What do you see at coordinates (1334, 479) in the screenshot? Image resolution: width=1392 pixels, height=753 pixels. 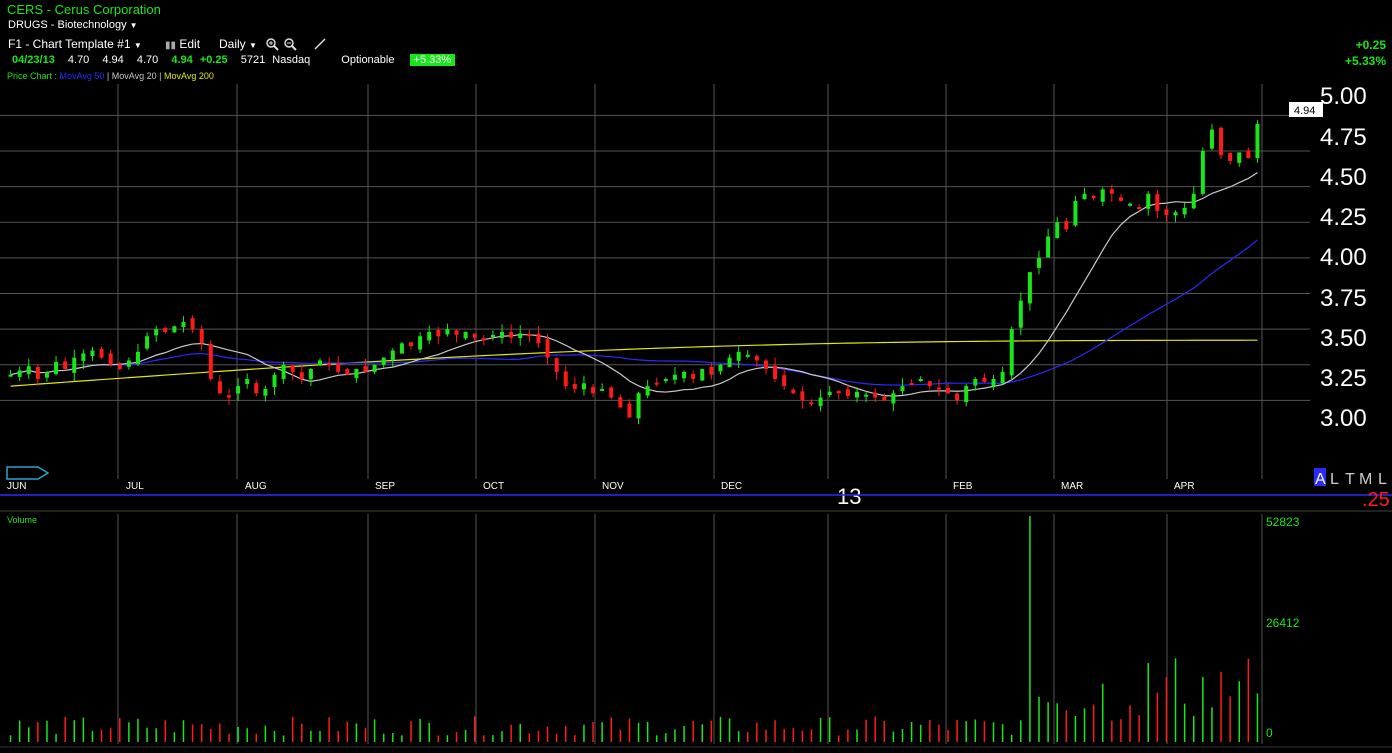 I see `range-button-l: L` at bounding box center [1334, 479].